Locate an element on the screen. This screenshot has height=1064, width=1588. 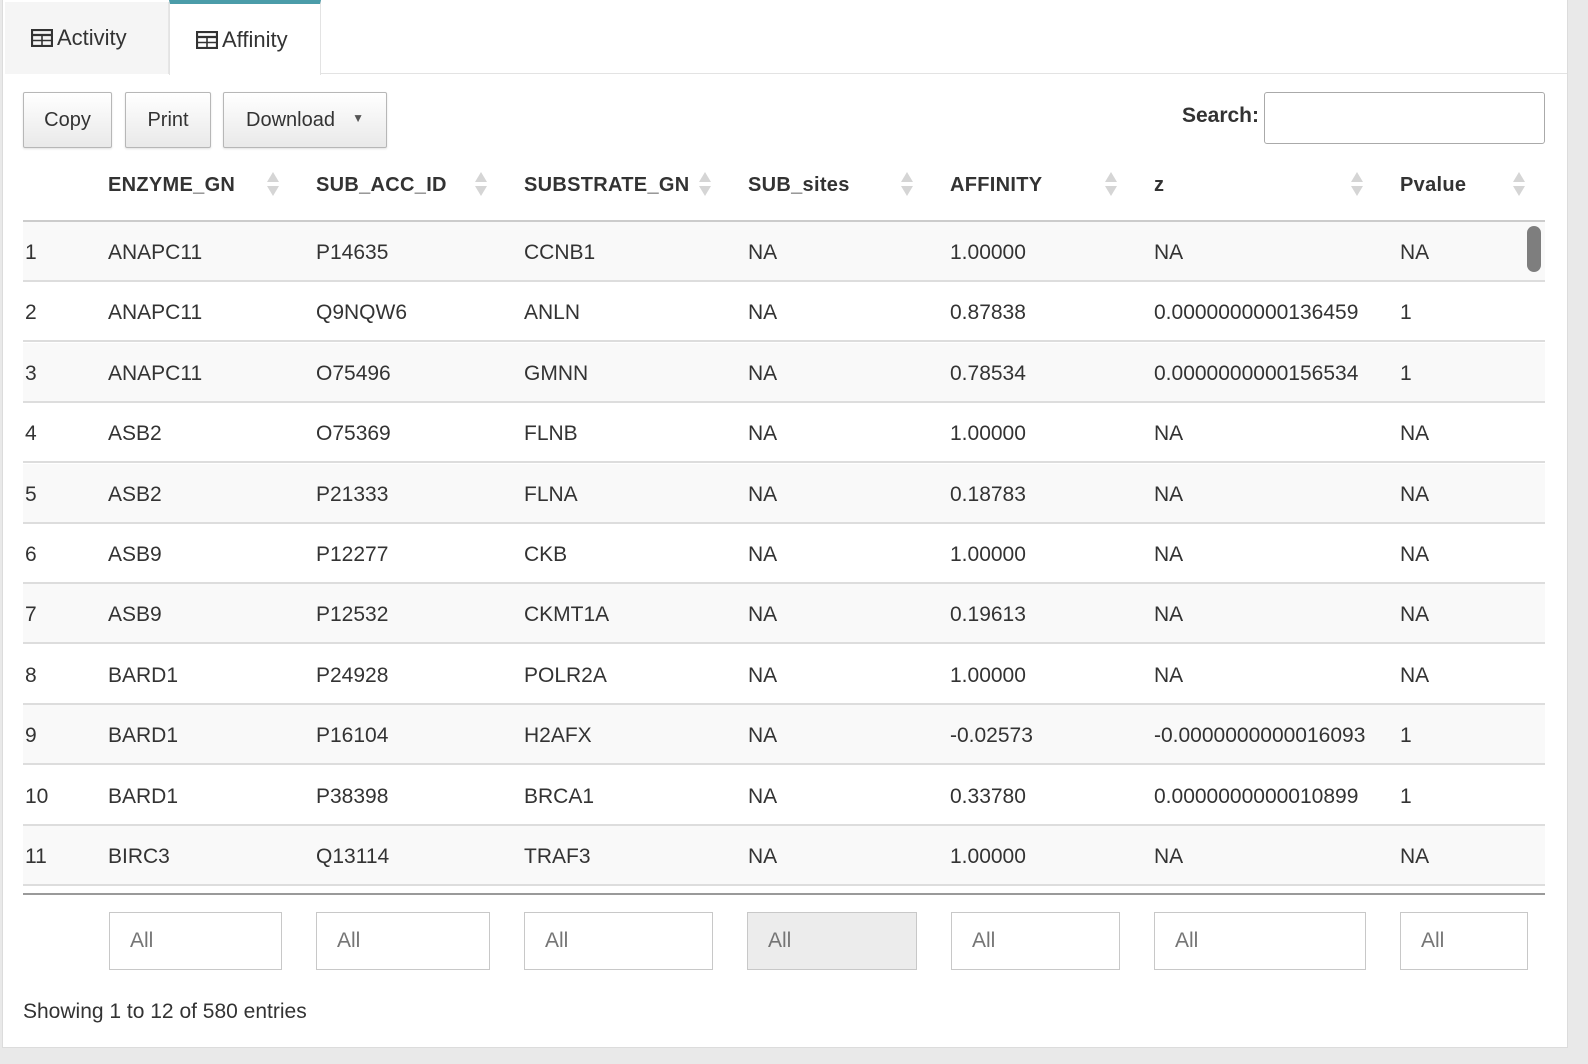
table-row: 4 ASB2 O75369 FLNB NA 1.00000 NA NA is located at coordinates (784, 433).